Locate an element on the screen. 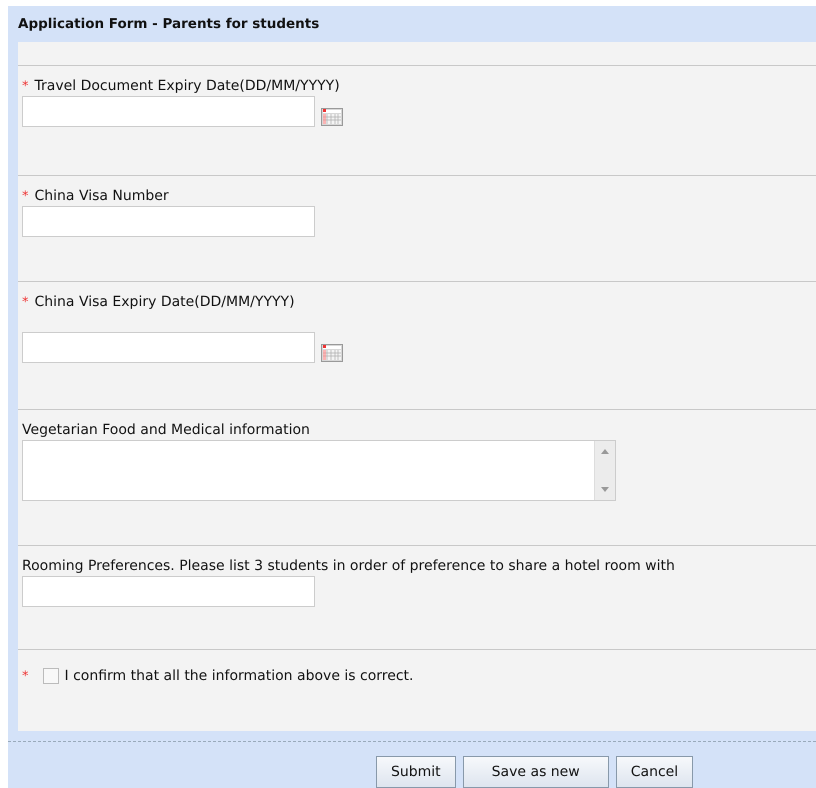 This screenshot has width=816, height=788. checkbox-label: I confirm that all the information above is correct. is located at coordinates (239, 676).